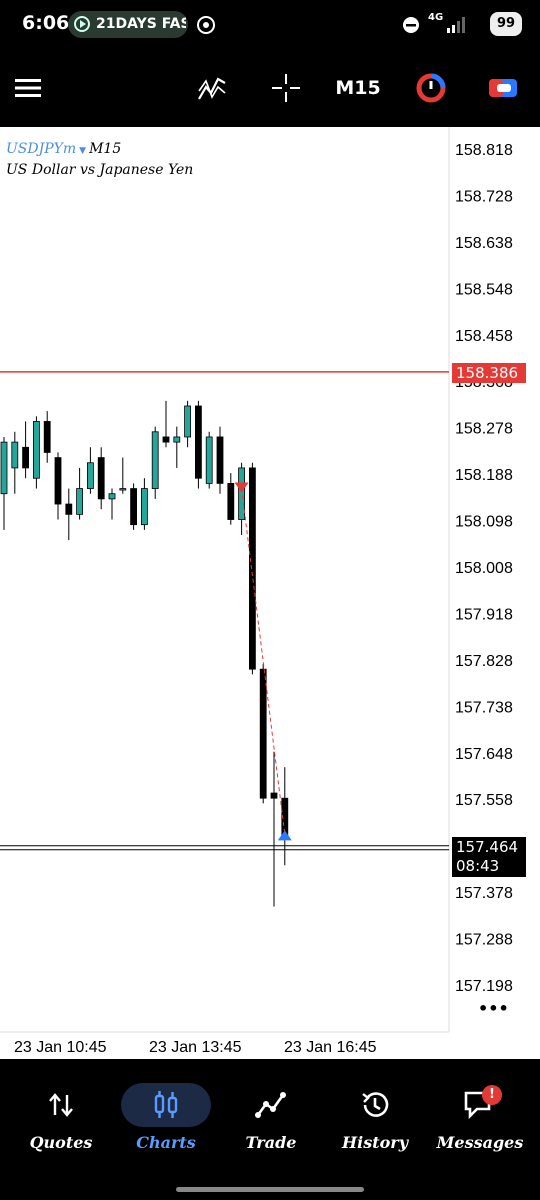 This screenshot has height=1200, width=540. What do you see at coordinates (271, 1121) in the screenshot?
I see `nav-trade: Trade` at bounding box center [271, 1121].